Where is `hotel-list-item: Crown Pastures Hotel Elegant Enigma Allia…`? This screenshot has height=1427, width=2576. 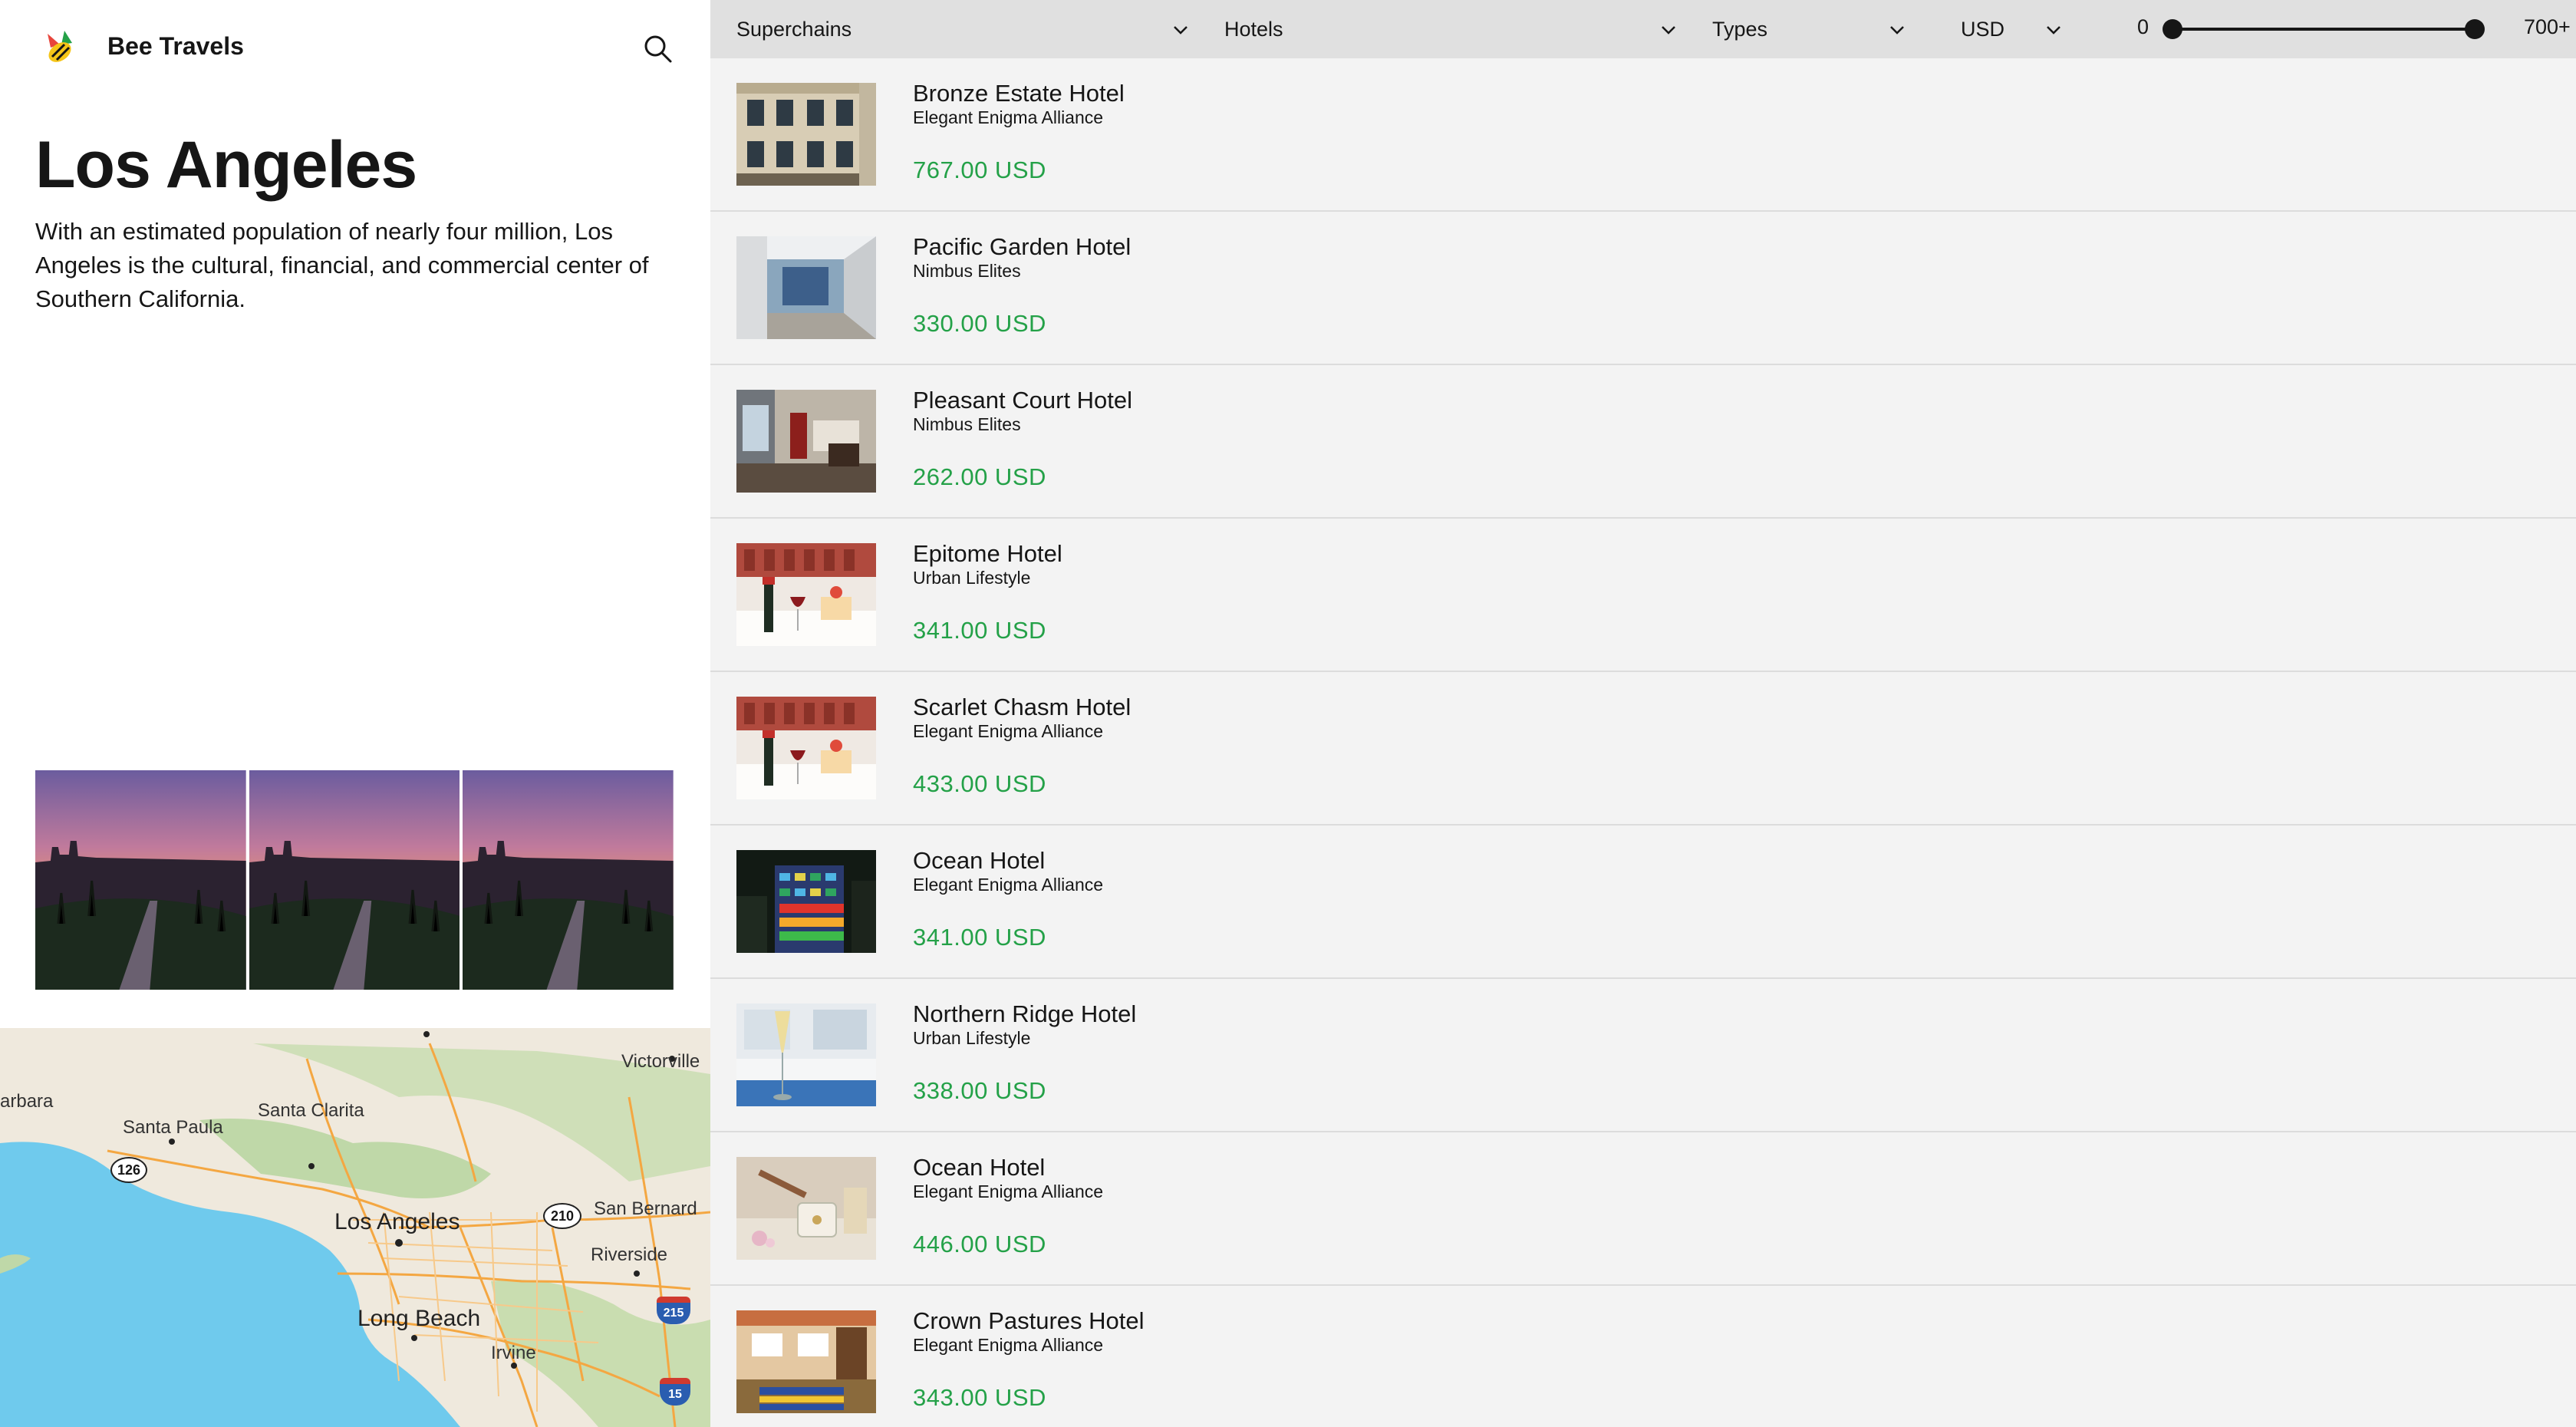
hotel-list-item: Crown Pastures Hotel Elegant Enigma Allia… is located at coordinates (1643, 1356).